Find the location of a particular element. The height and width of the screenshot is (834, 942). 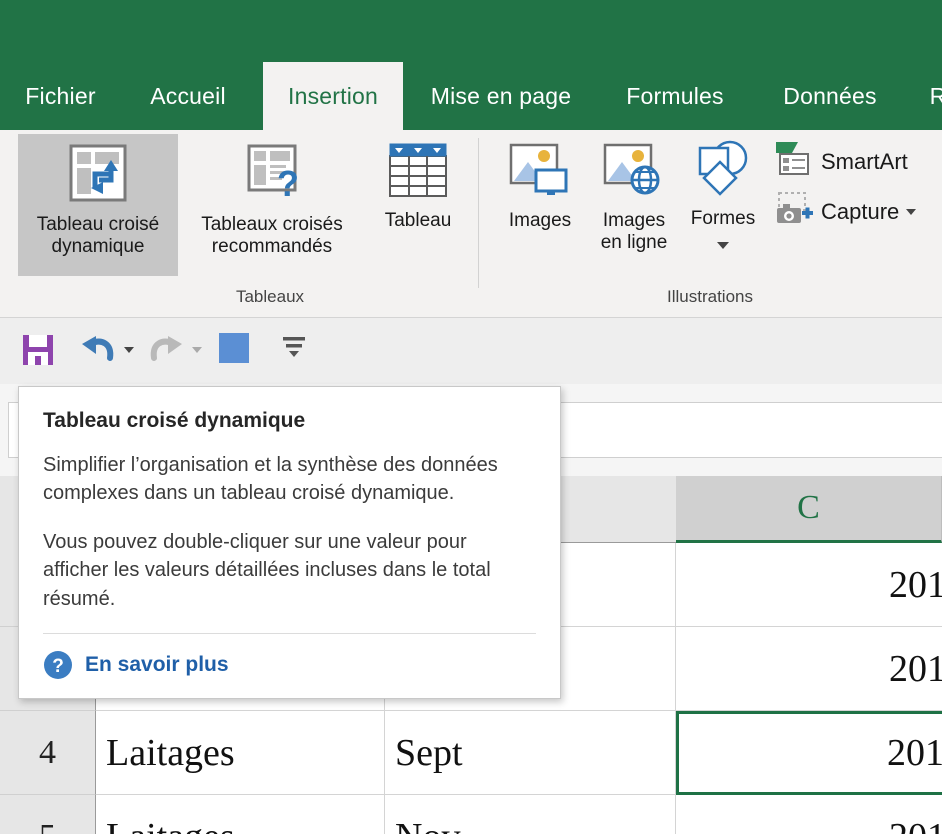

cell-text: 2014 is located at coordinates (914, 753).